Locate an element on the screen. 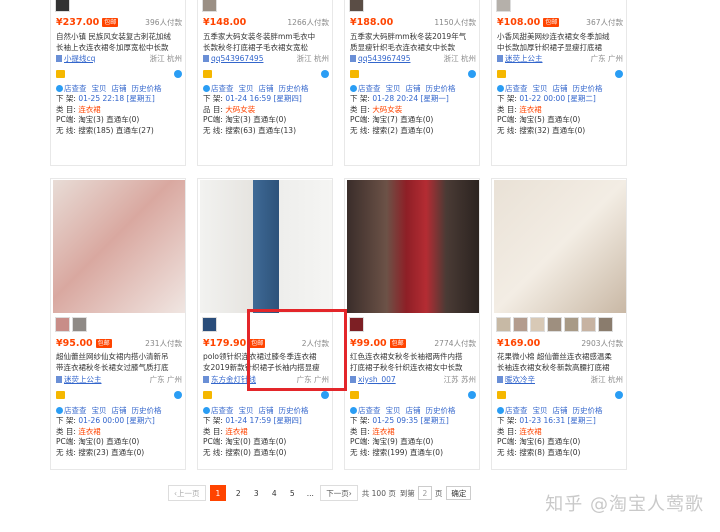 Image resolution: width=720 pixels, height=532 pixels. page-5-button: 5 is located at coordinates (292, 493).